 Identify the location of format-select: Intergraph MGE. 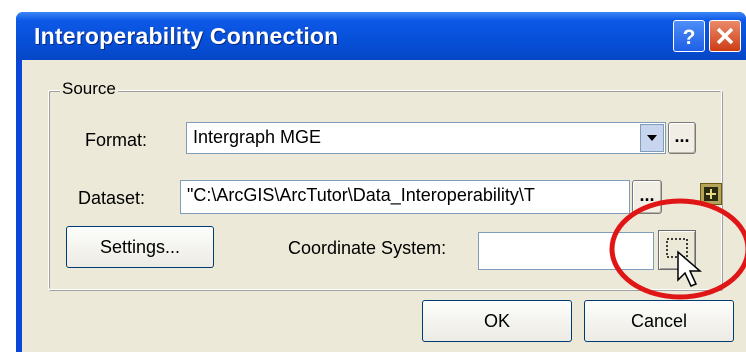
(426, 138).